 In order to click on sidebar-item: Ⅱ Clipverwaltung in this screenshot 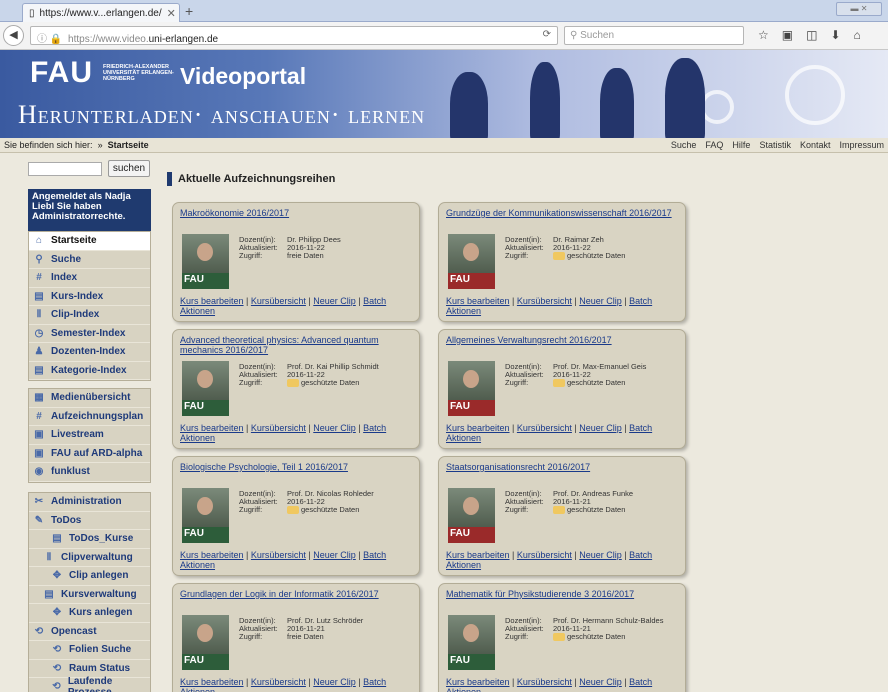, I will do `click(89, 558)`.